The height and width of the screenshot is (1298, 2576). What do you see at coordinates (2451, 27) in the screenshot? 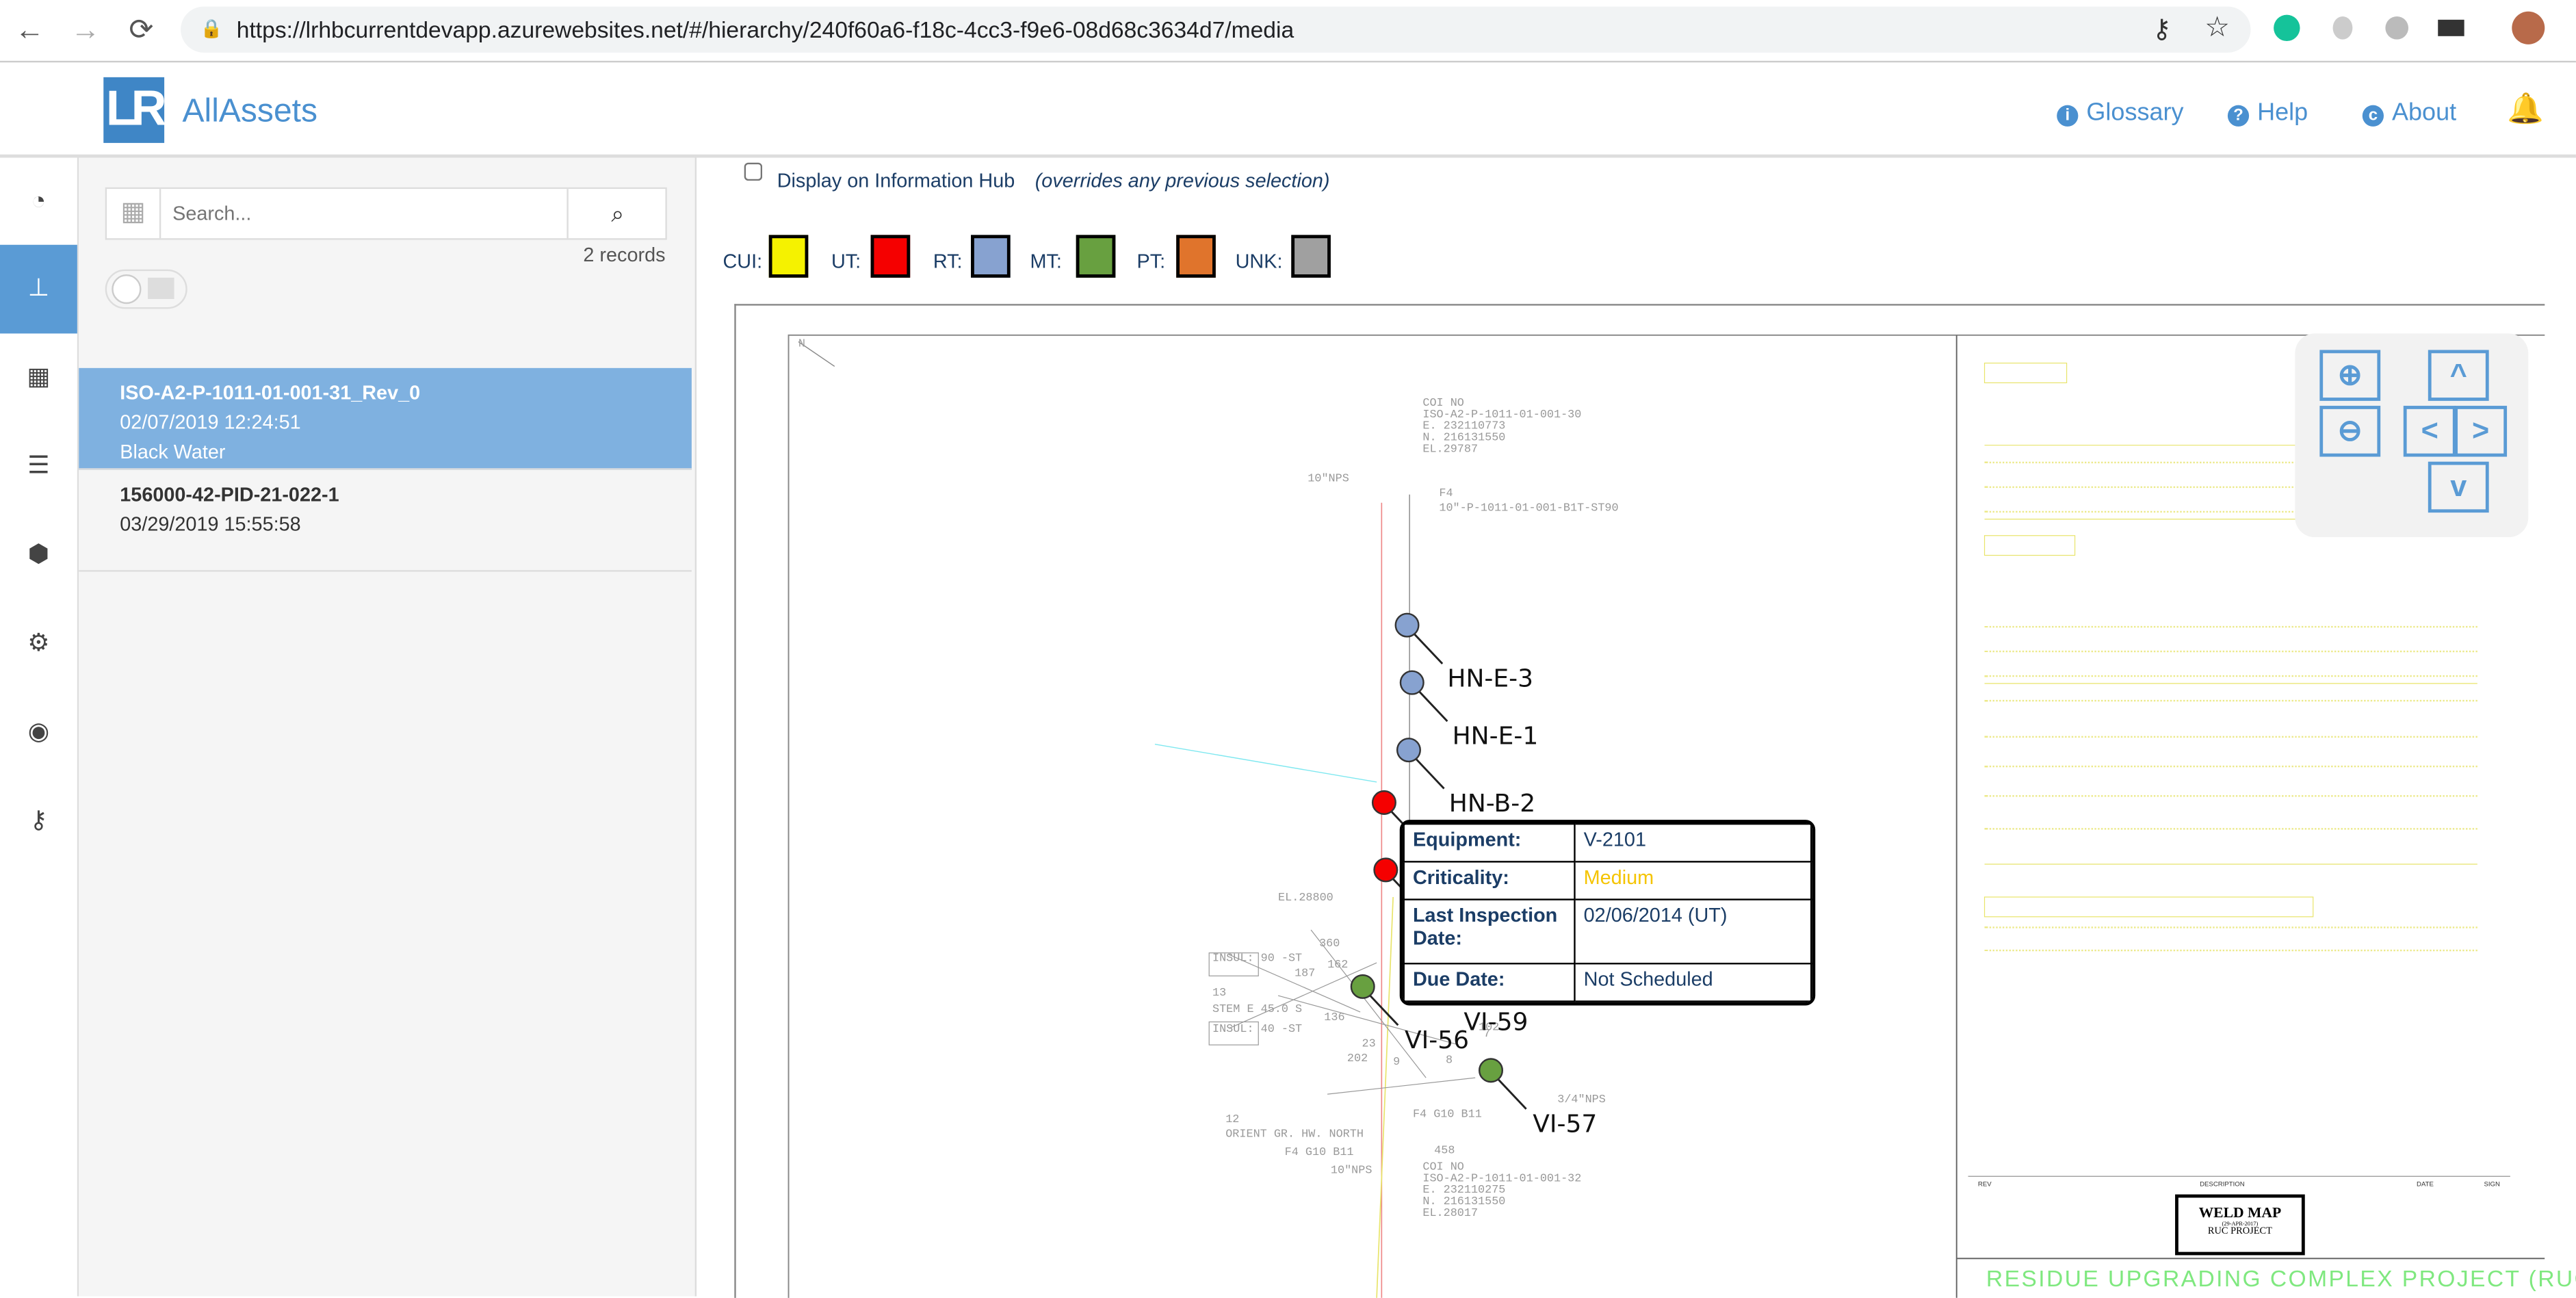
I see `keyboard-extension-icon` at bounding box center [2451, 27].